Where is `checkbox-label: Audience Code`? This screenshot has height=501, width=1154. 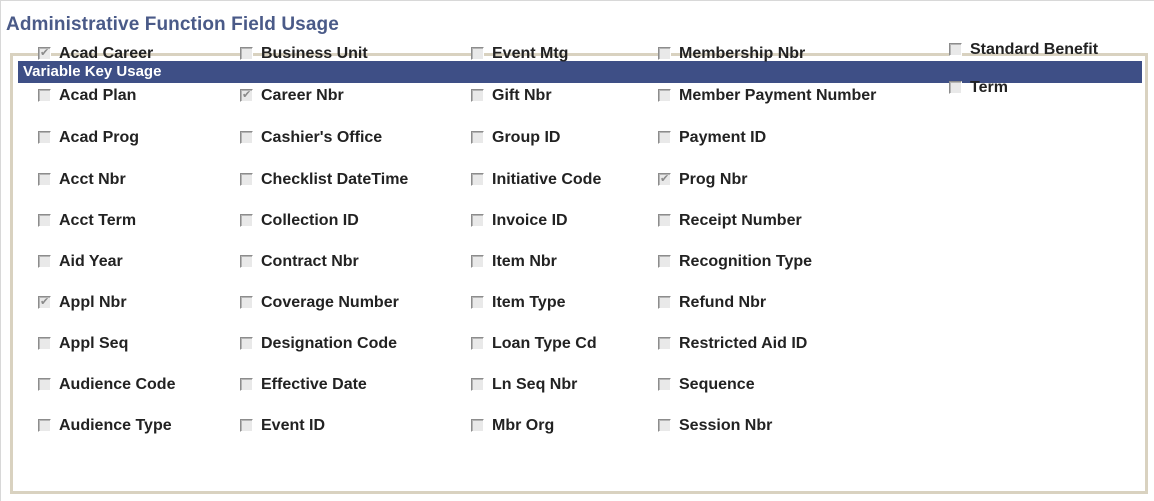
checkbox-label: Audience Code is located at coordinates (117, 384).